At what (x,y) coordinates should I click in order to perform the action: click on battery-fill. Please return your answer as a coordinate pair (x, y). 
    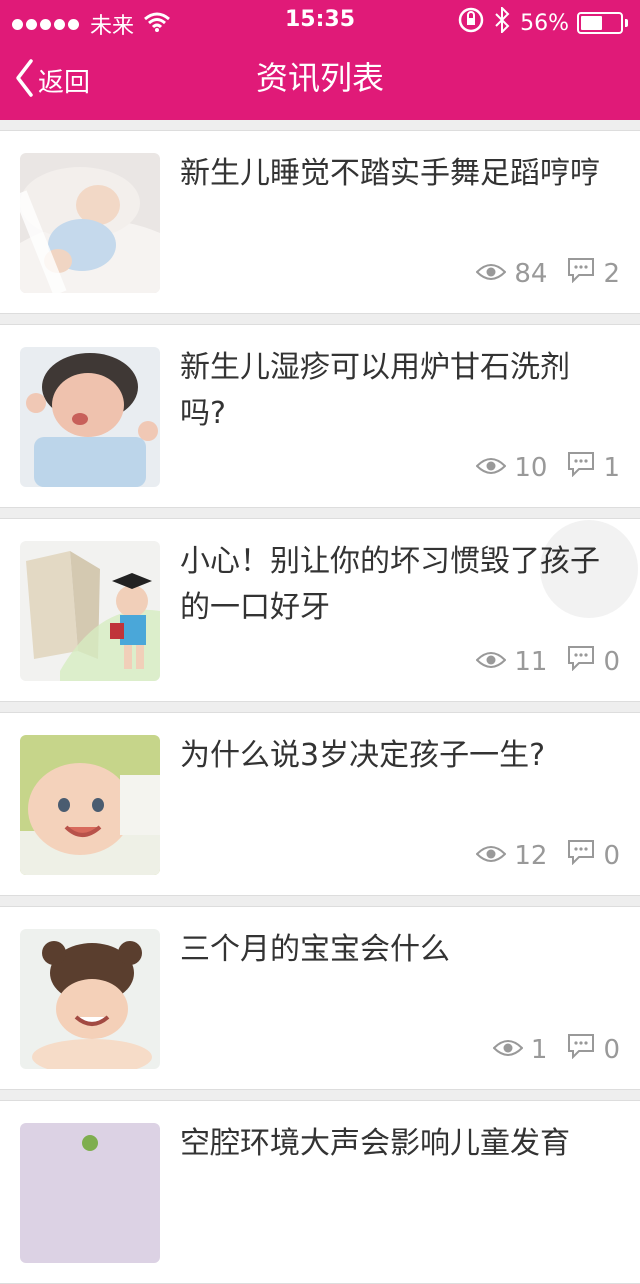
    Looking at the image, I should click on (591, 23).